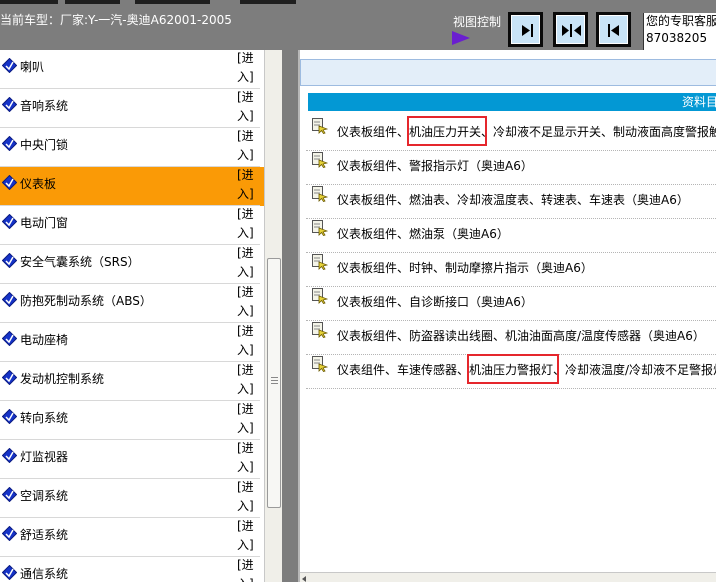  What do you see at coordinates (465, 267) in the screenshot?
I see `document-title: 仪表板组件、时钟、制动摩擦片指示（奥迪A6）` at bounding box center [465, 267].